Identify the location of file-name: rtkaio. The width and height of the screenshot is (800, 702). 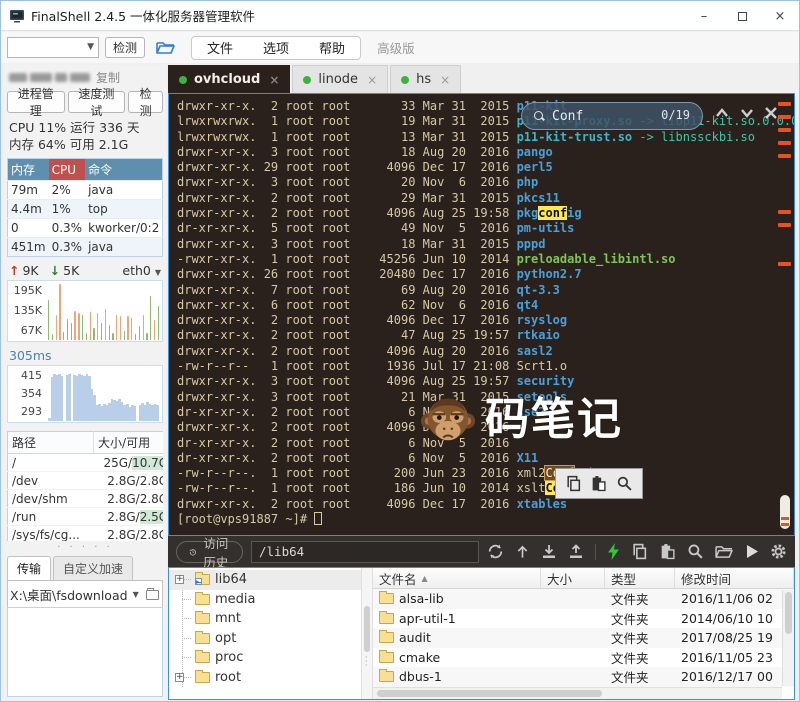
(538, 335).